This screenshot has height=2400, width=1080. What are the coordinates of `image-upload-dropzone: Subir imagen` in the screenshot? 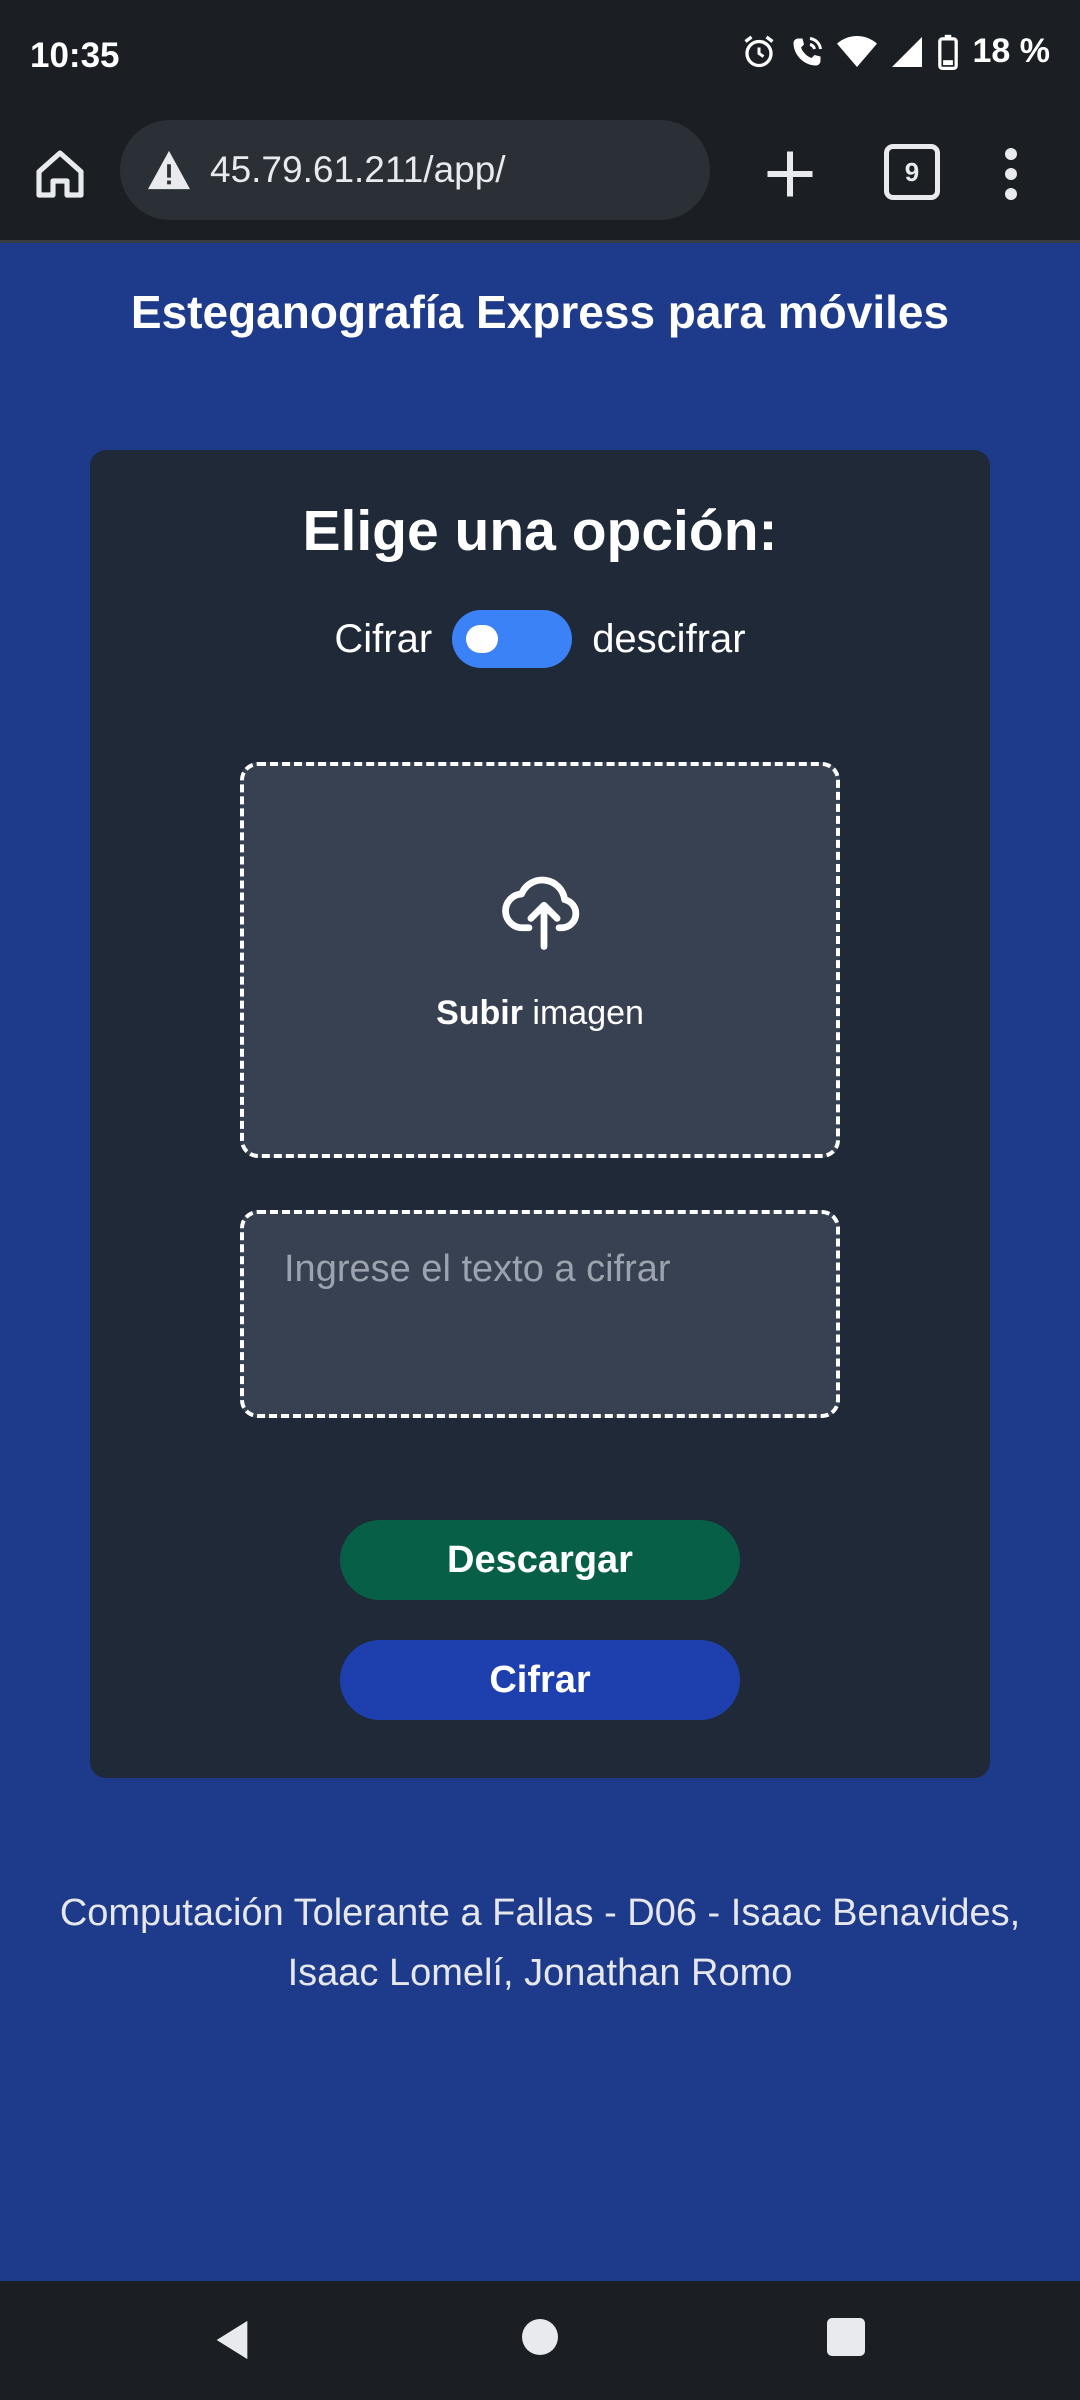 It's located at (540, 960).